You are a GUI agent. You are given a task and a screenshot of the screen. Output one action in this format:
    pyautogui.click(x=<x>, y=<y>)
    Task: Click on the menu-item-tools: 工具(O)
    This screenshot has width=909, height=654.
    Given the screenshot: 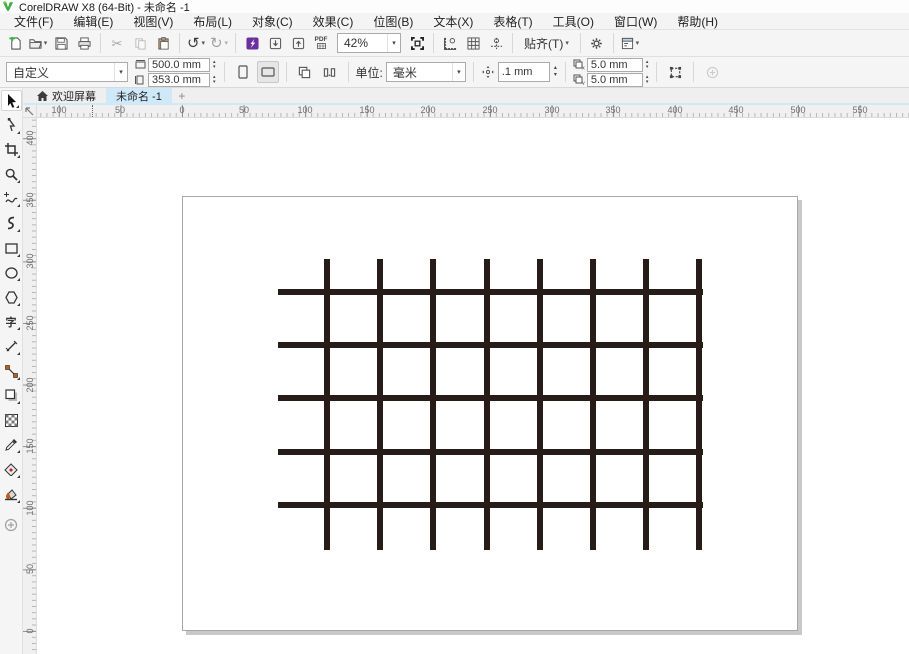 What is the action you would take?
    pyautogui.click(x=573, y=21)
    